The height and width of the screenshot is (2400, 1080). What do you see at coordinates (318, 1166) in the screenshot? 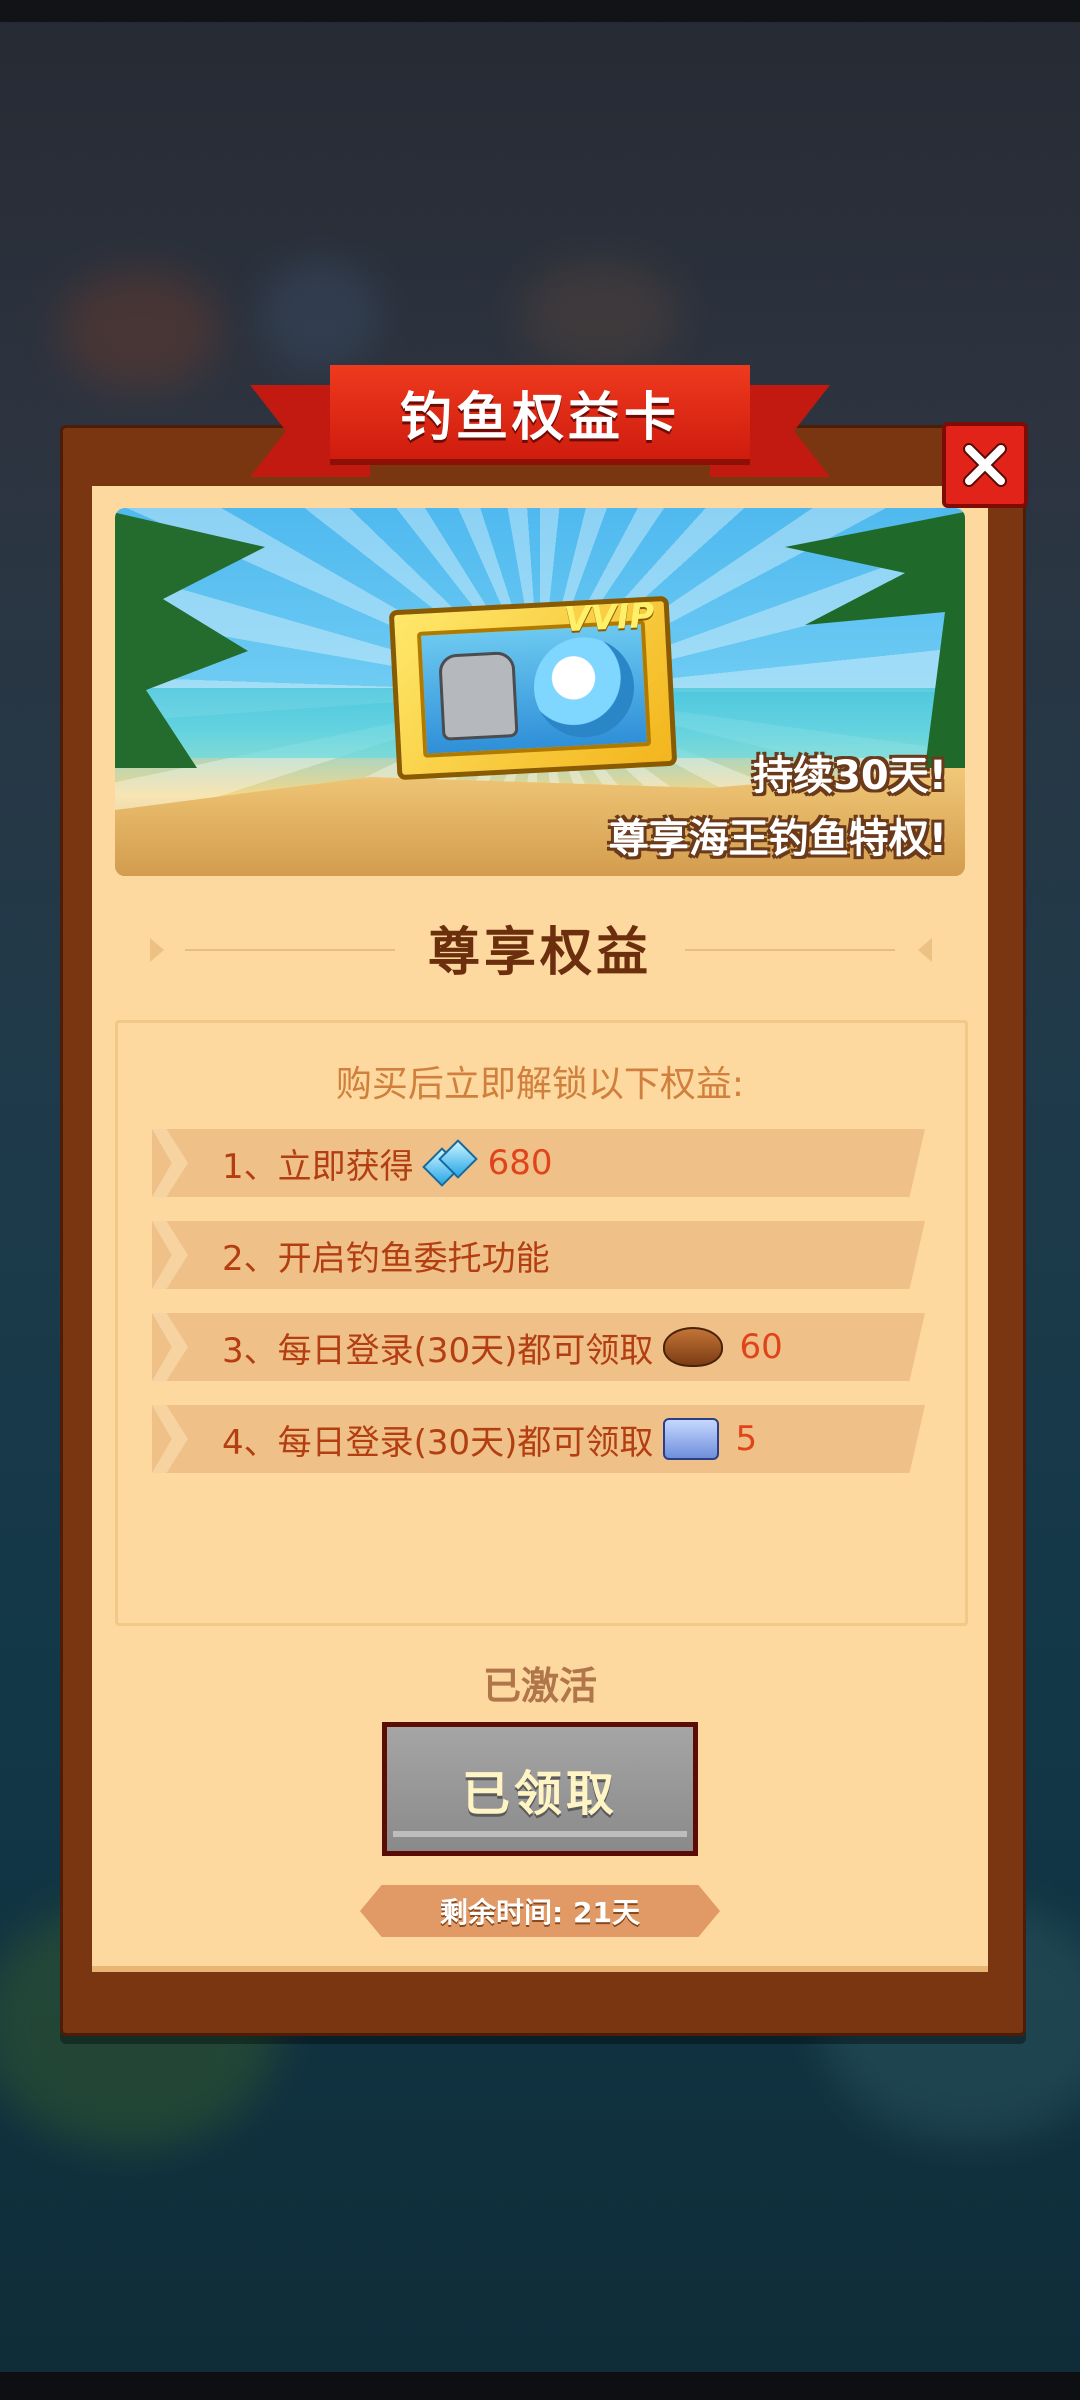
I see `benefit-label: 1、立即获得` at bounding box center [318, 1166].